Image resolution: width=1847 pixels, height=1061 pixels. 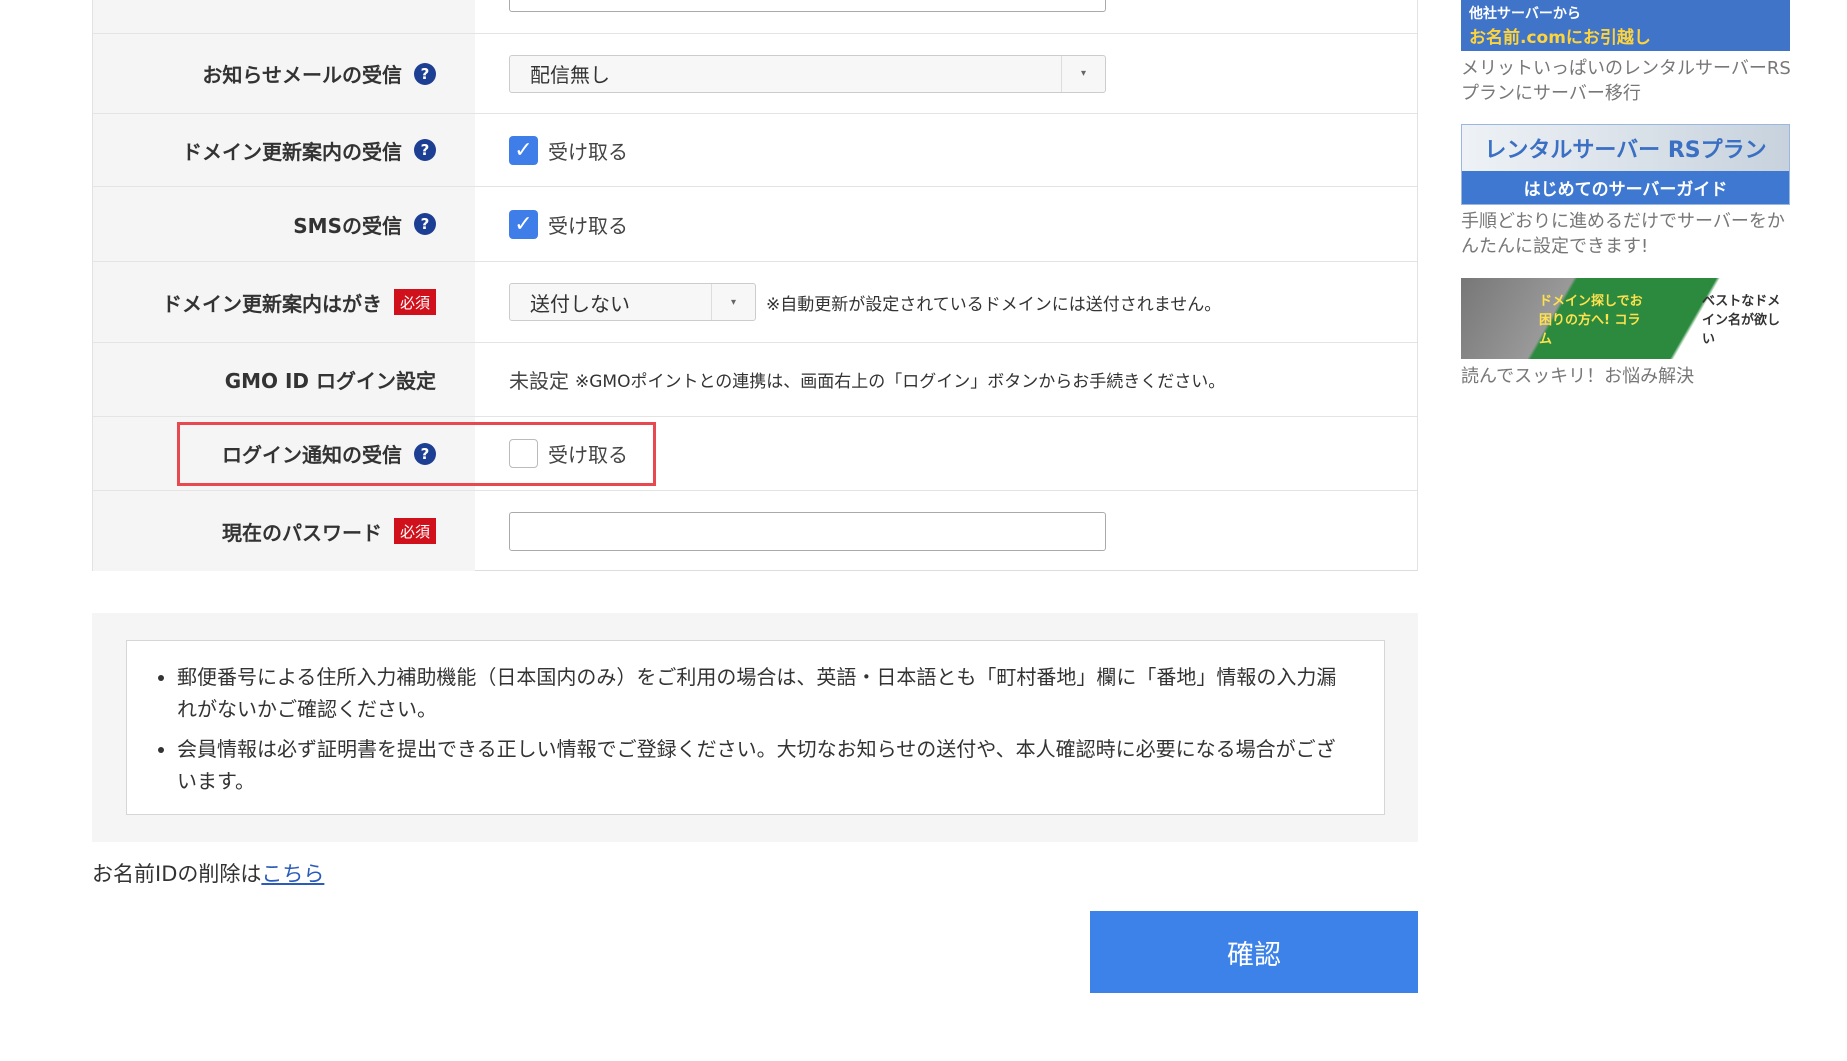 I want to click on banner-text: はじめてのサーバーガイド, so click(x=1625, y=187).